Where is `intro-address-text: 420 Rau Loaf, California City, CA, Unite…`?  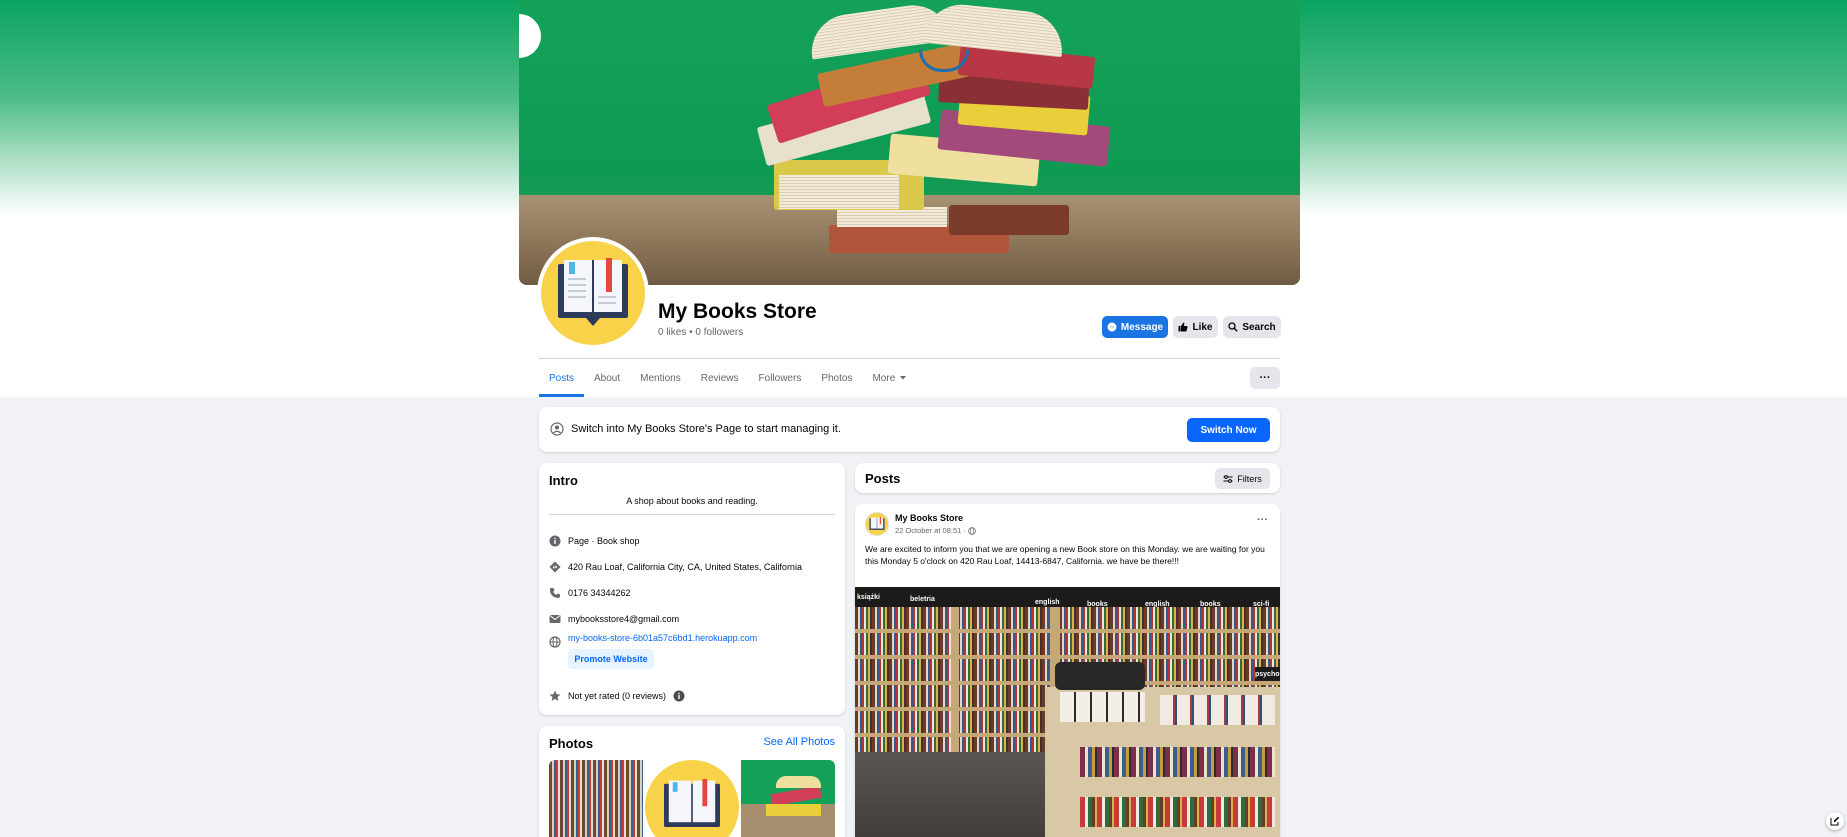 intro-address-text: 420 Rau Loaf, California City, CA, Unite… is located at coordinates (685, 567).